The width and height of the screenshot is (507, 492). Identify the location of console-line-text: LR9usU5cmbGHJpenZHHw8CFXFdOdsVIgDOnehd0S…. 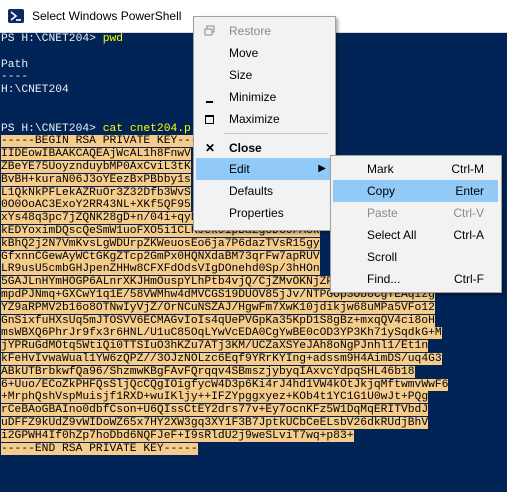
(160, 269).